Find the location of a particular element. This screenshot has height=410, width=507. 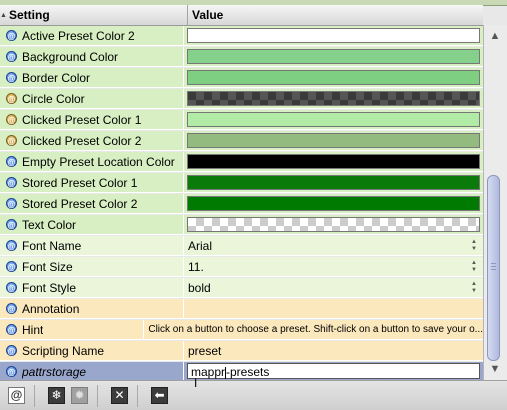

gear-icon: ✹ is located at coordinates (79, 395).